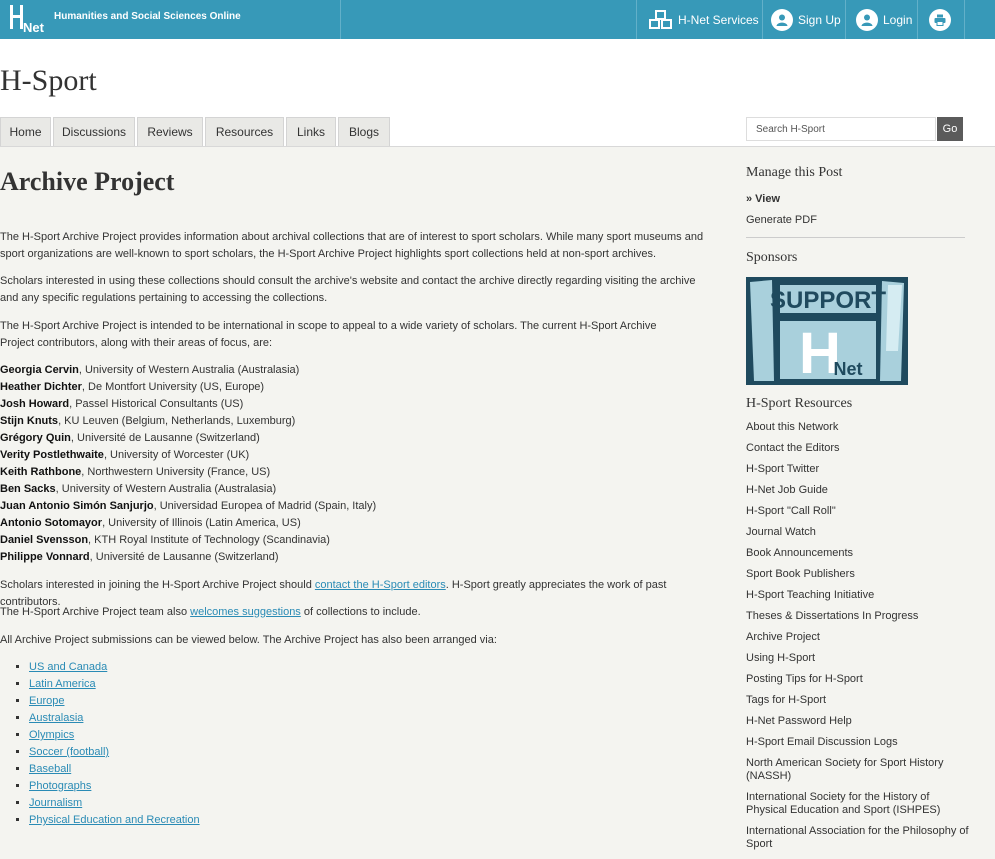  What do you see at coordinates (858, 427) in the screenshot?
I see `resource-link: About this Network` at bounding box center [858, 427].